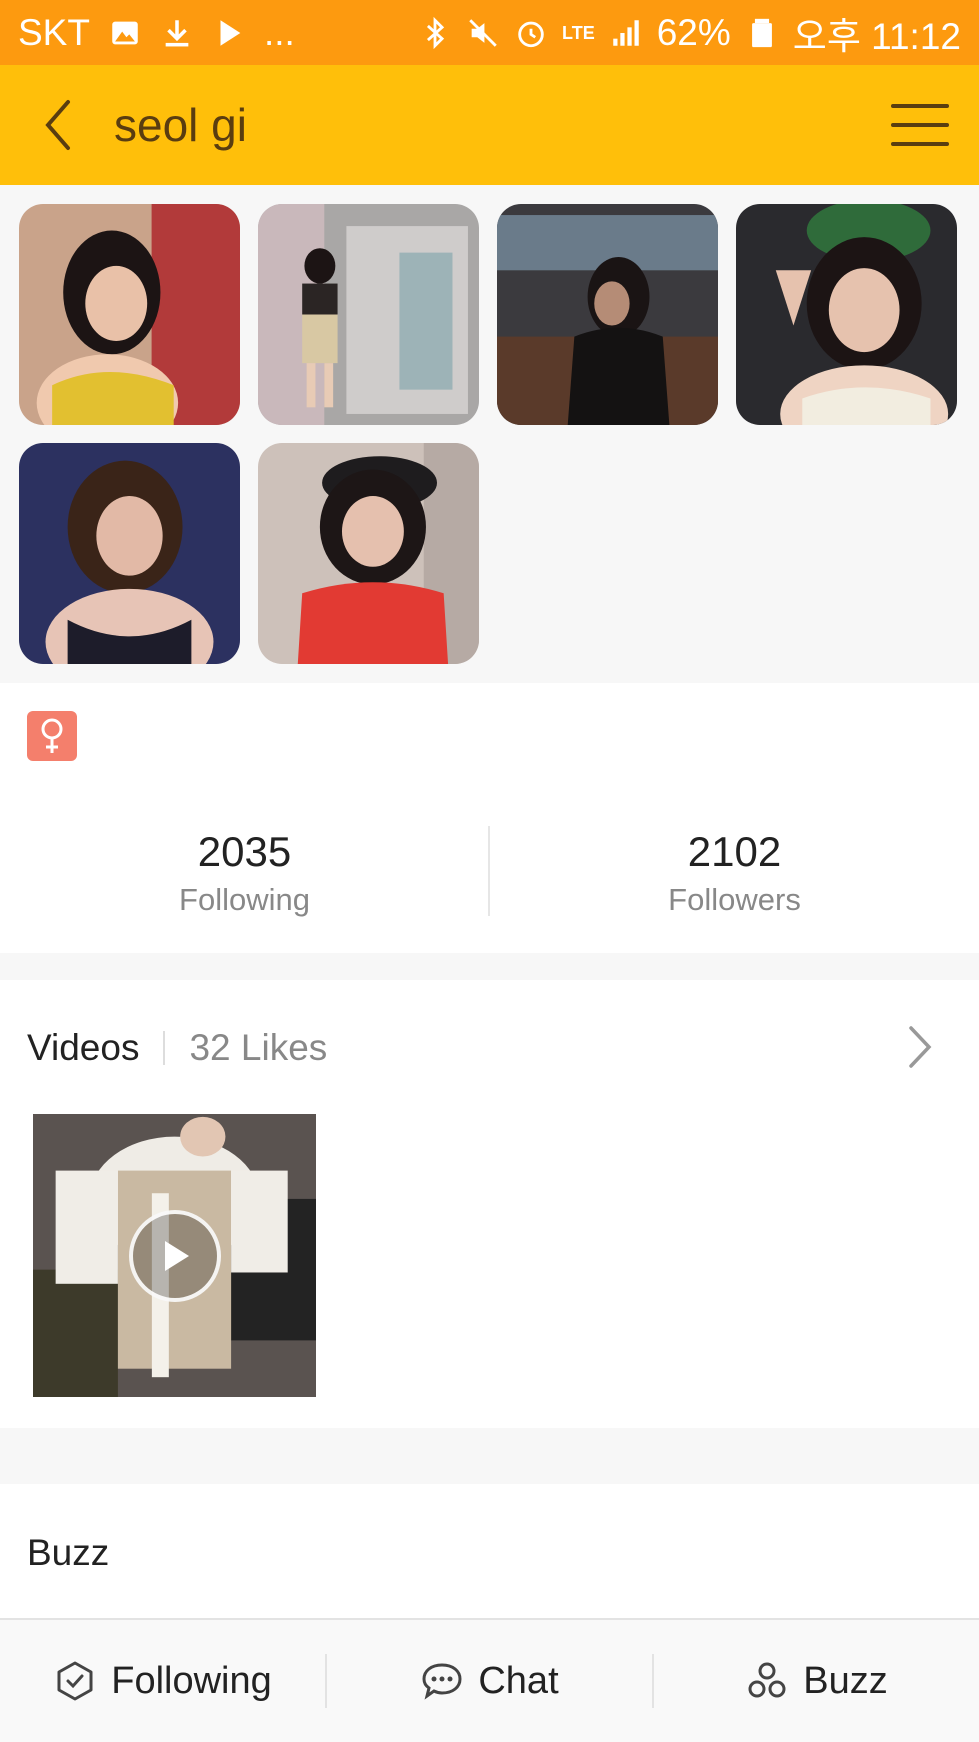  Describe the element at coordinates (177, 1048) in the screenshot. I see `videos-header: Videos 32 Likes` at that location.